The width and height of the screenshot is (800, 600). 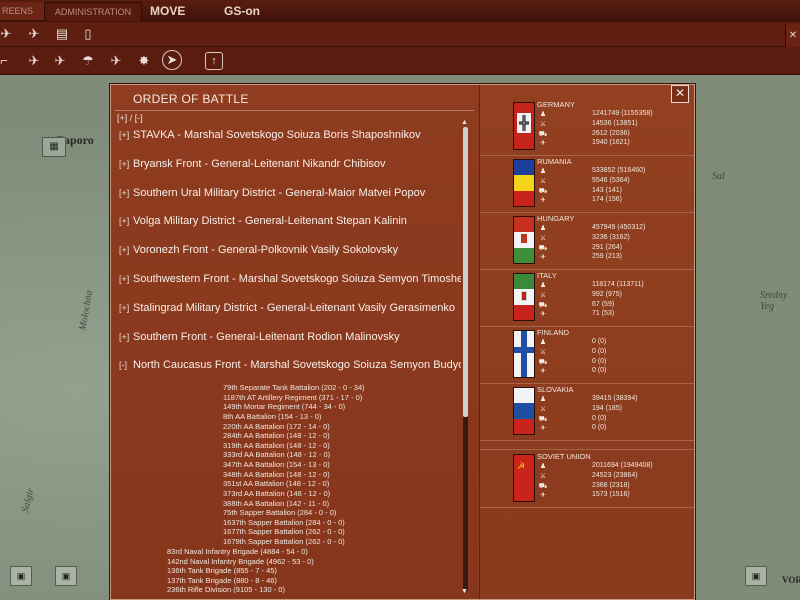 What do you see at coordinates (464, 122) in the screenshot?
I see `scroll-up-arrow-icon: ▲` at bounding box center [464, 122].